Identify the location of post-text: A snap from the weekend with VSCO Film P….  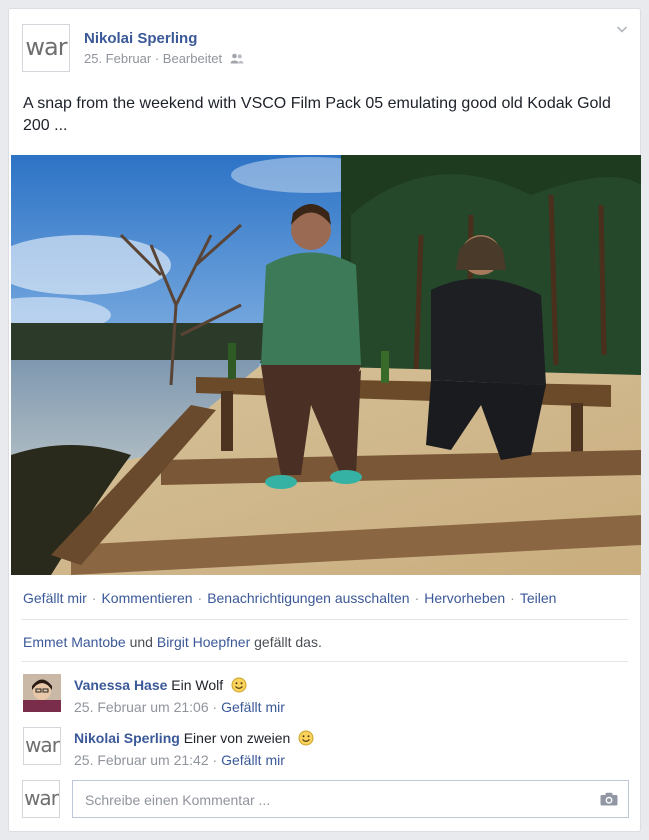
(317, 114).